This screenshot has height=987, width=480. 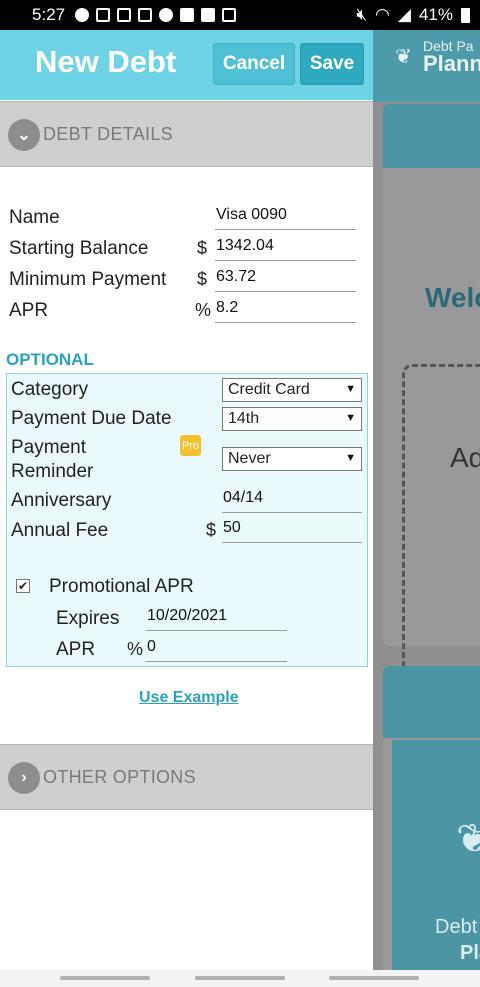 What do you see at coordinates (186, 65) in the screenshot?
I see `dialog-header: New Debt Cancel Save` at bounding box center [186, 65].